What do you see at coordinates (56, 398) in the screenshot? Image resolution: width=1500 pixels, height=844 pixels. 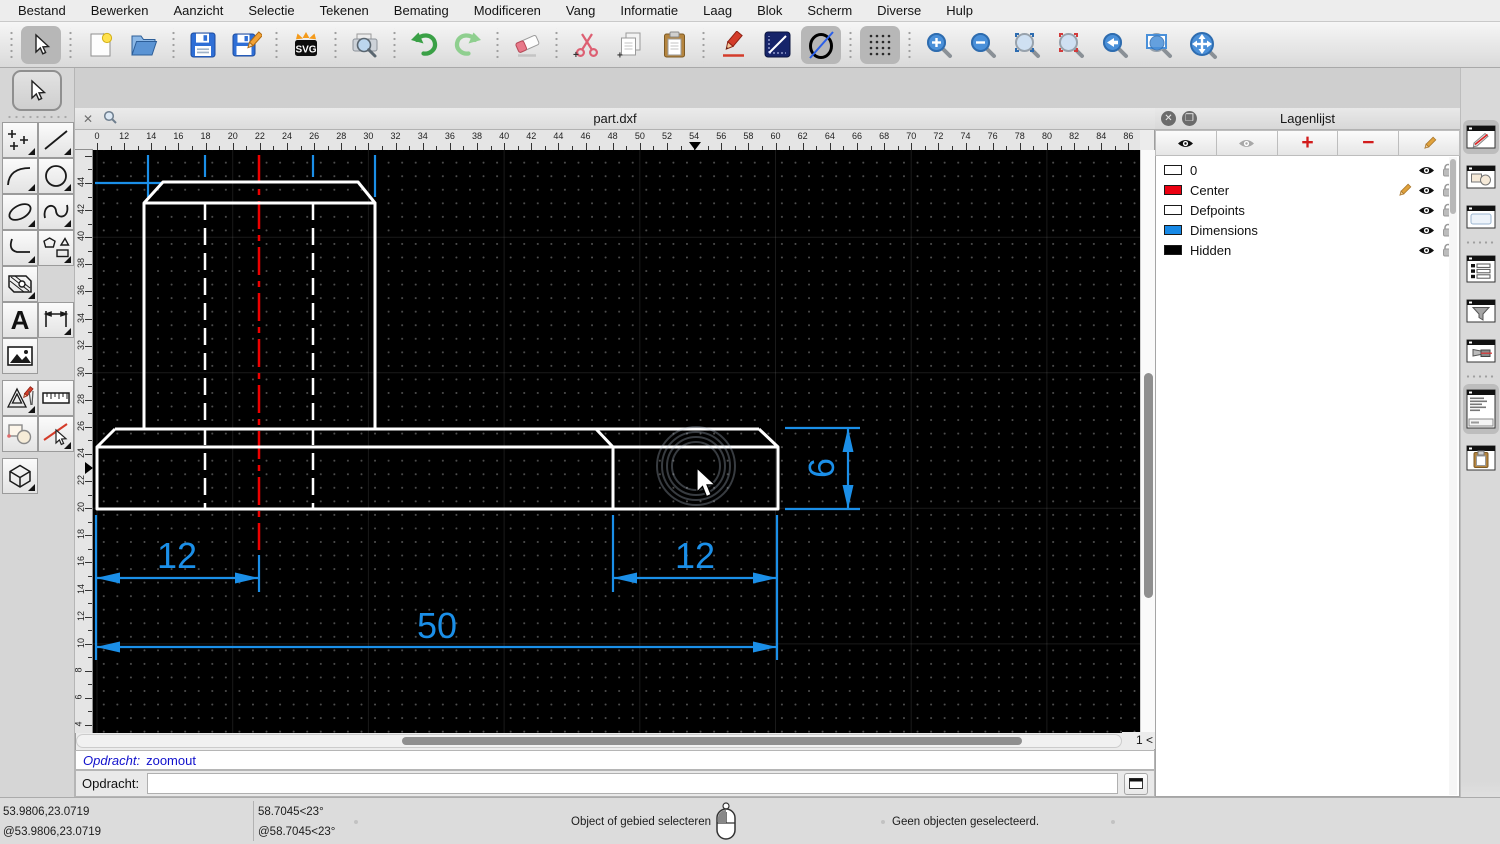 I see `measure-tool-button` at bounding box center [56, 398].